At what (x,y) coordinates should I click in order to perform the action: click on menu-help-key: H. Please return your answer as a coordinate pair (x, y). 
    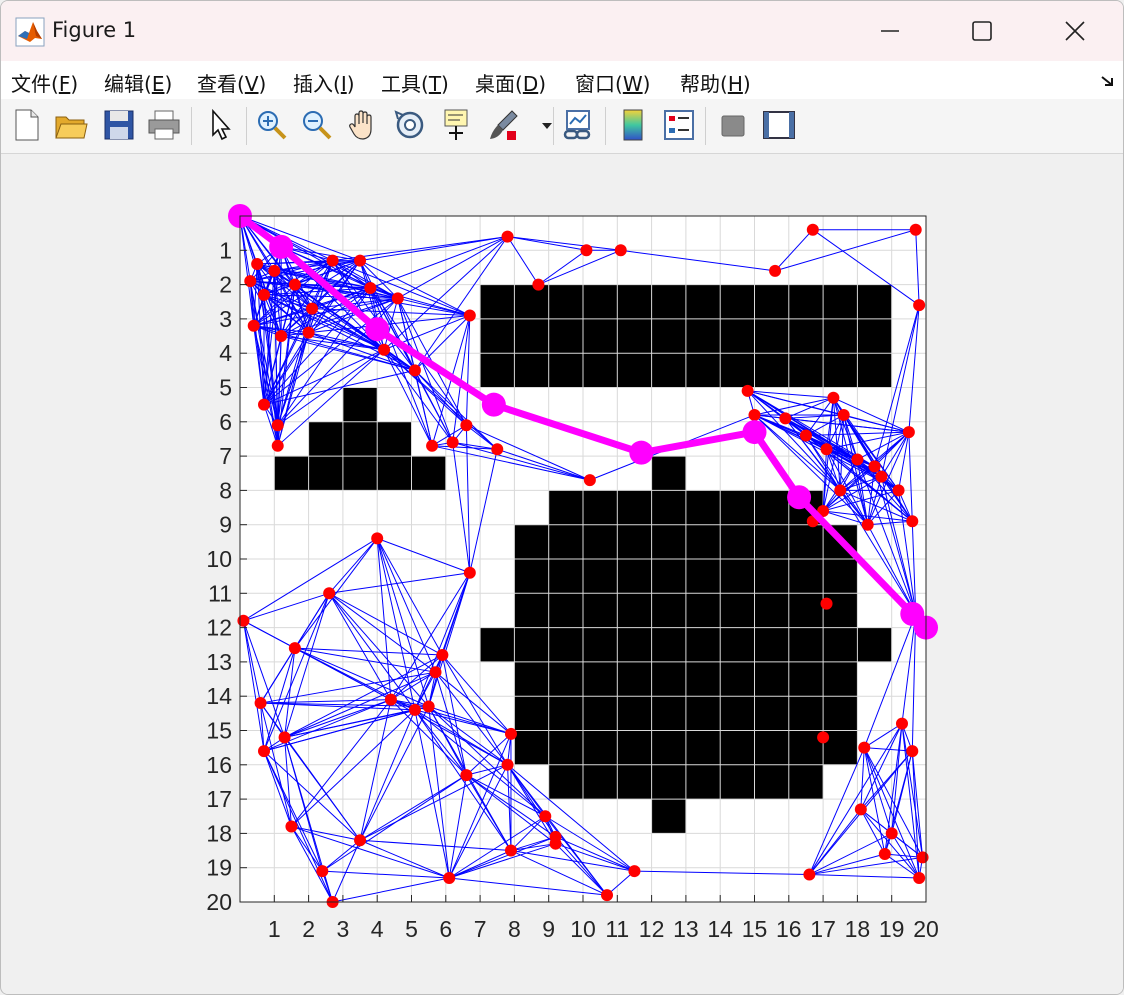
    Looking at the image, I should click on (735, 84).